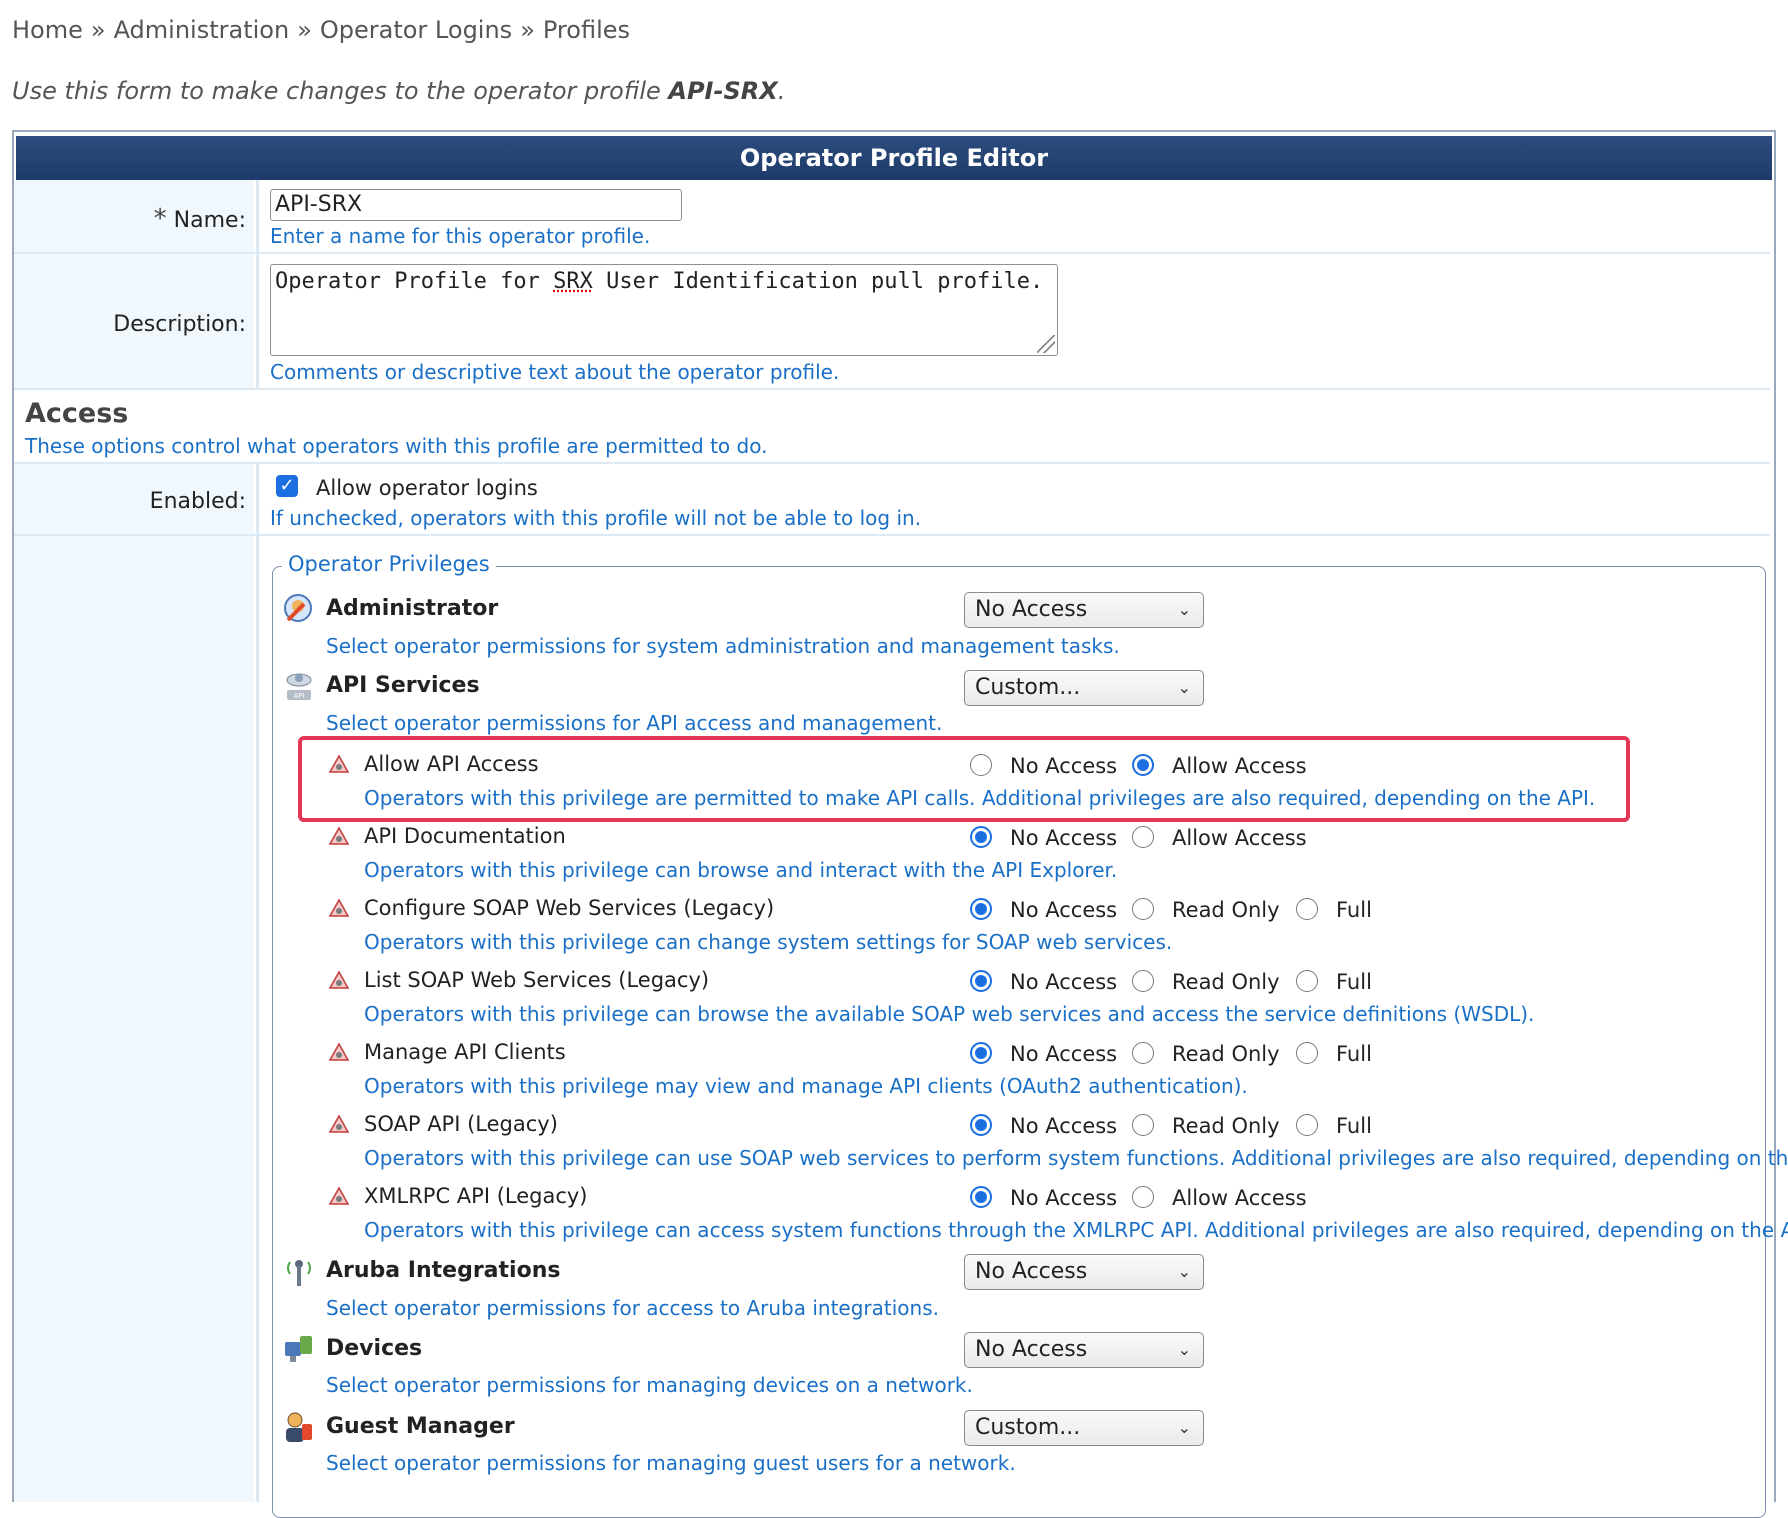 This screenshot has width=1788, height=1518. I want to click on privilege-guest-manager-title: Guest Manager, so click(420, 1426).